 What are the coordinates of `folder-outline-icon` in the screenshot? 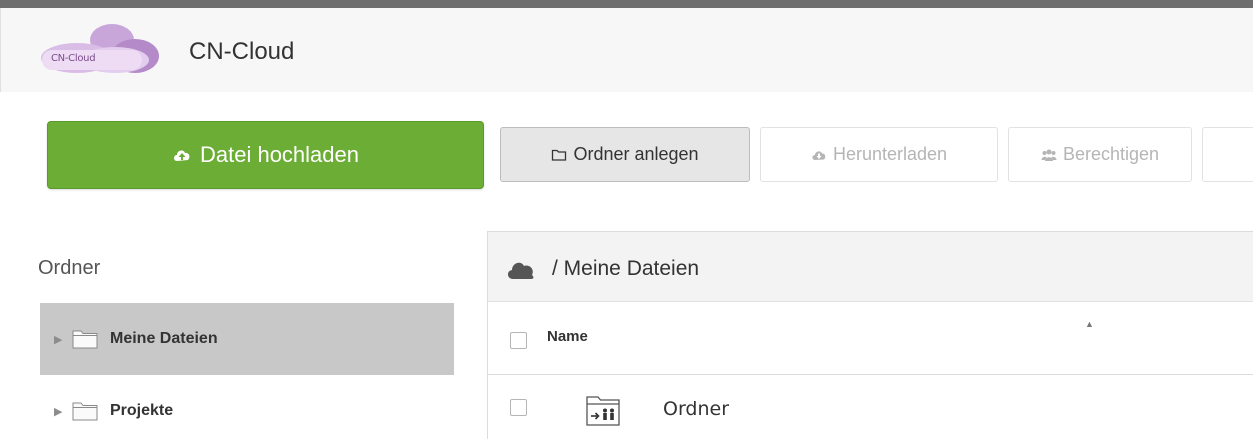 It's located at (559, 155).